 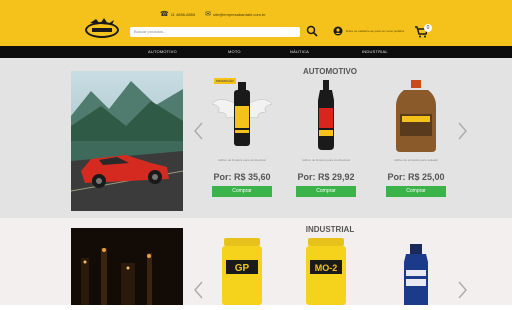 I want to click on phone-icon: ☎, so click(x=164, y=14).